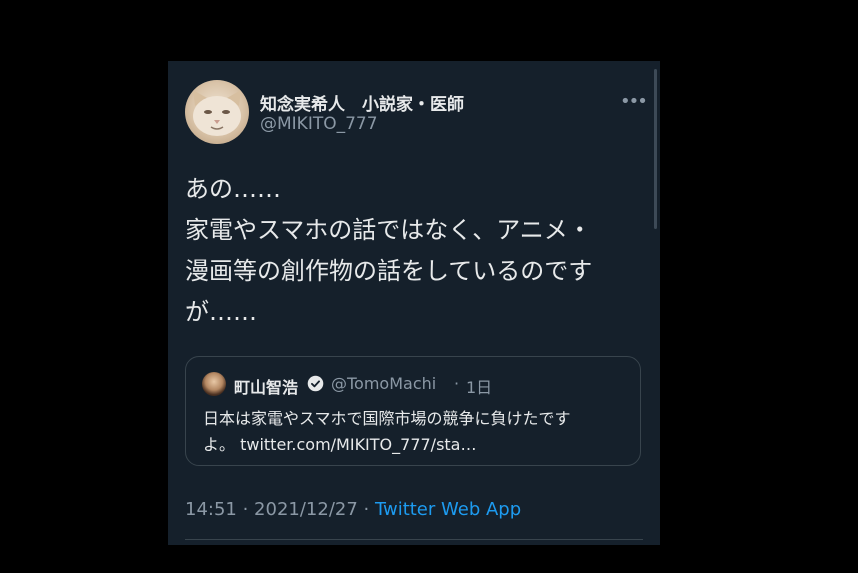 The image size is (858, 573). I want to click on quoted-timestamp: 1日, so click(479, 386).